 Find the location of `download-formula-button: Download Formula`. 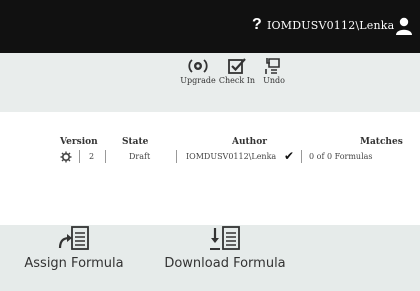

download-formula-button: Download Formula is located at coordinates (225, 248).